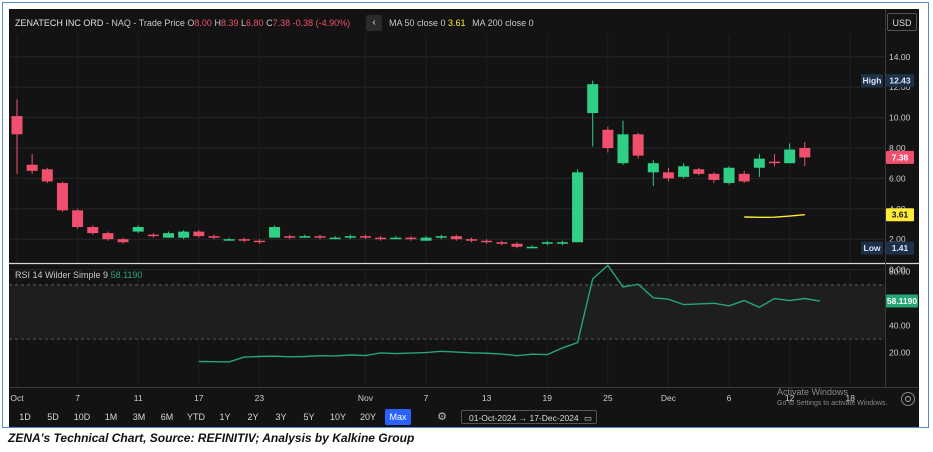  What do you see at coordinates (548, 398) in the screenshot?
I see `x-axis-label: 19` at bounding box center [548, 398].